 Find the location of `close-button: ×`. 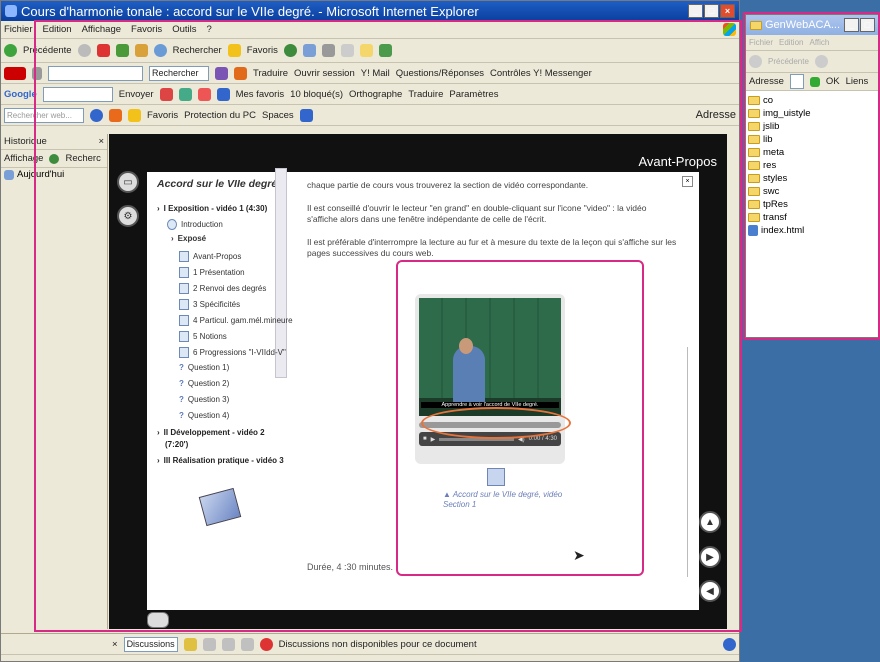

close-button: × is located at coordinates (727, 11).